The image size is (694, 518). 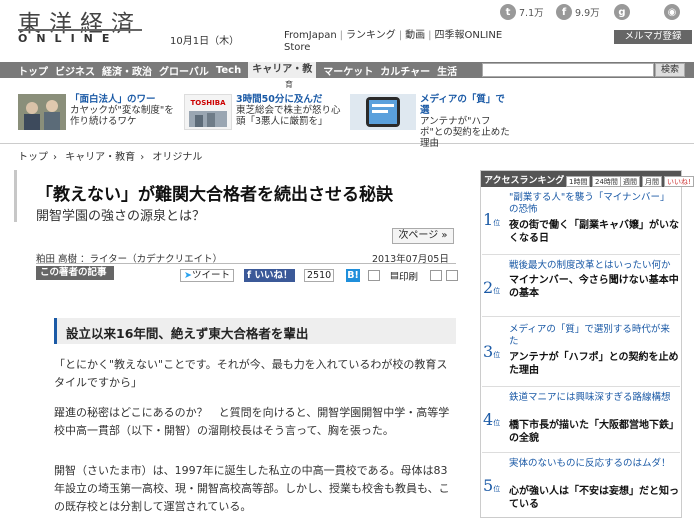 I want to click on hatena-bookmark-button: B!, so click(x=353, y=275).